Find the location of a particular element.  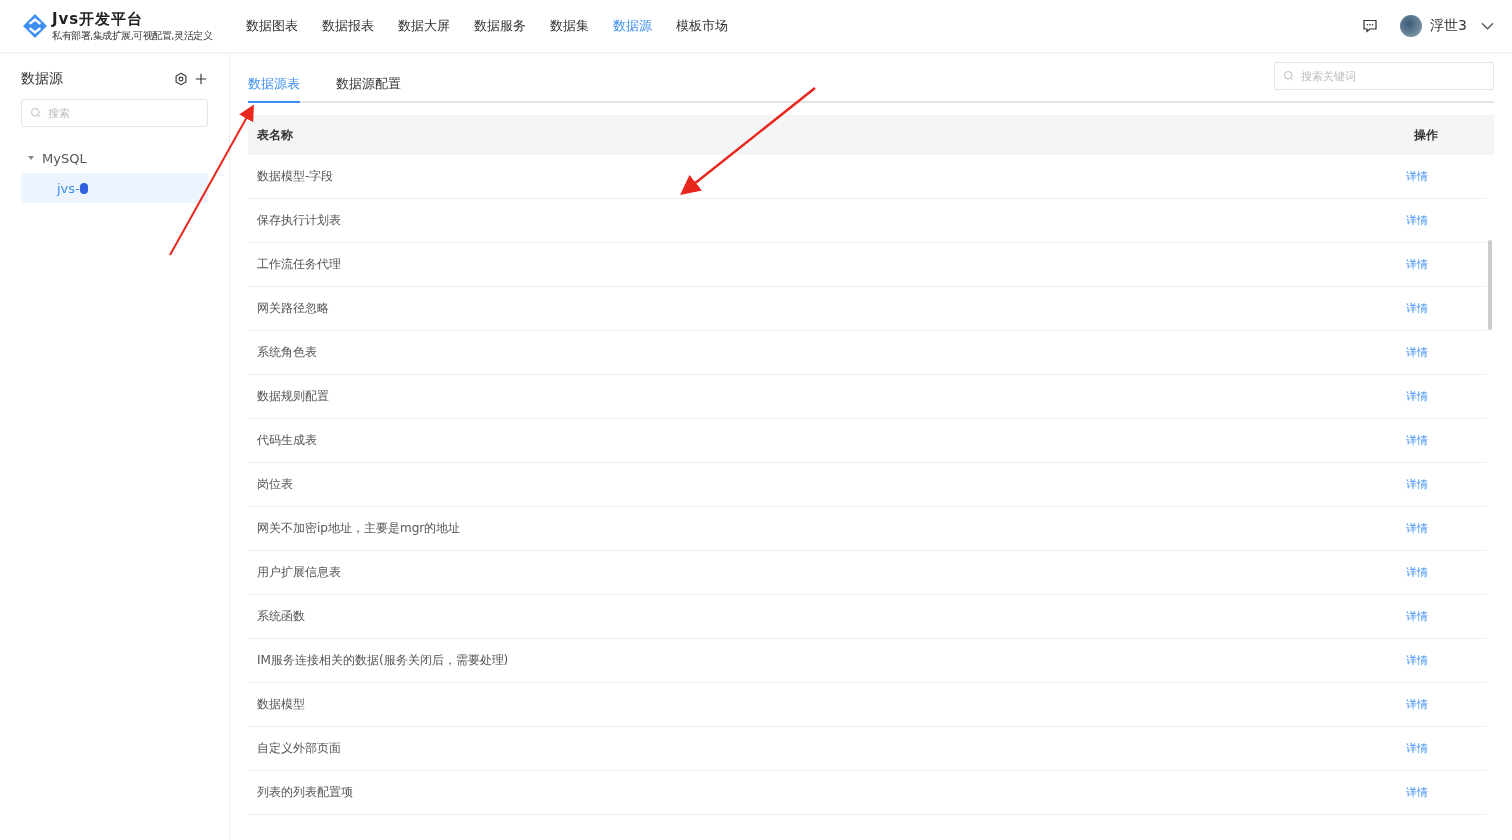

table-cell-text: 系统函数 is located at coordinates (281, 616).